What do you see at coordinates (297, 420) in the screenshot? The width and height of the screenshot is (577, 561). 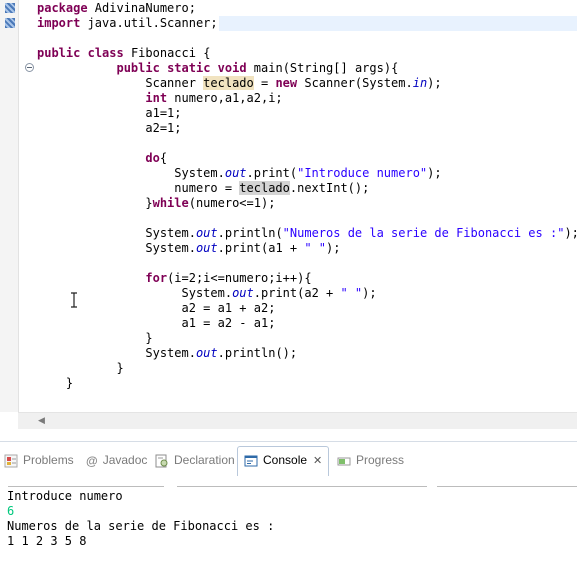 I see `horizontal-scrollbar: ◀` at bounding box center [297, 420].